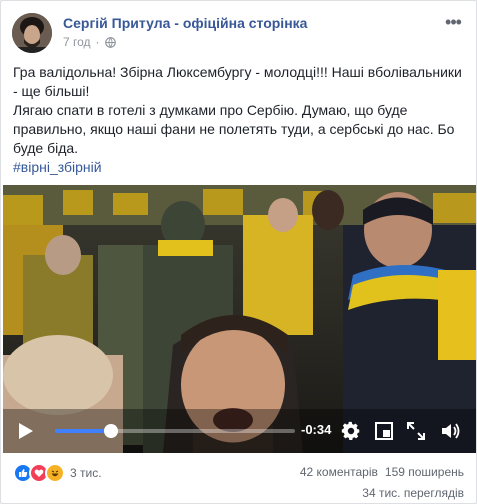 This screenshot has width=477, height=504. I want to click on engagement-stats: 42 коментарів 159 поширень, so click(382, 472).